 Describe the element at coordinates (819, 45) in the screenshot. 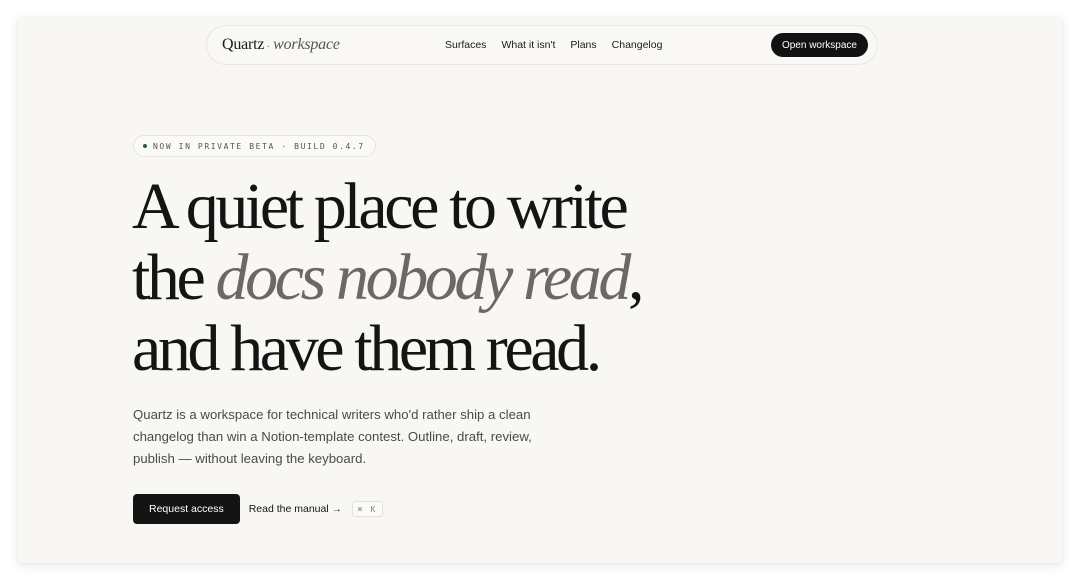

I see `open-workspace-button: Open workspace` at that location.